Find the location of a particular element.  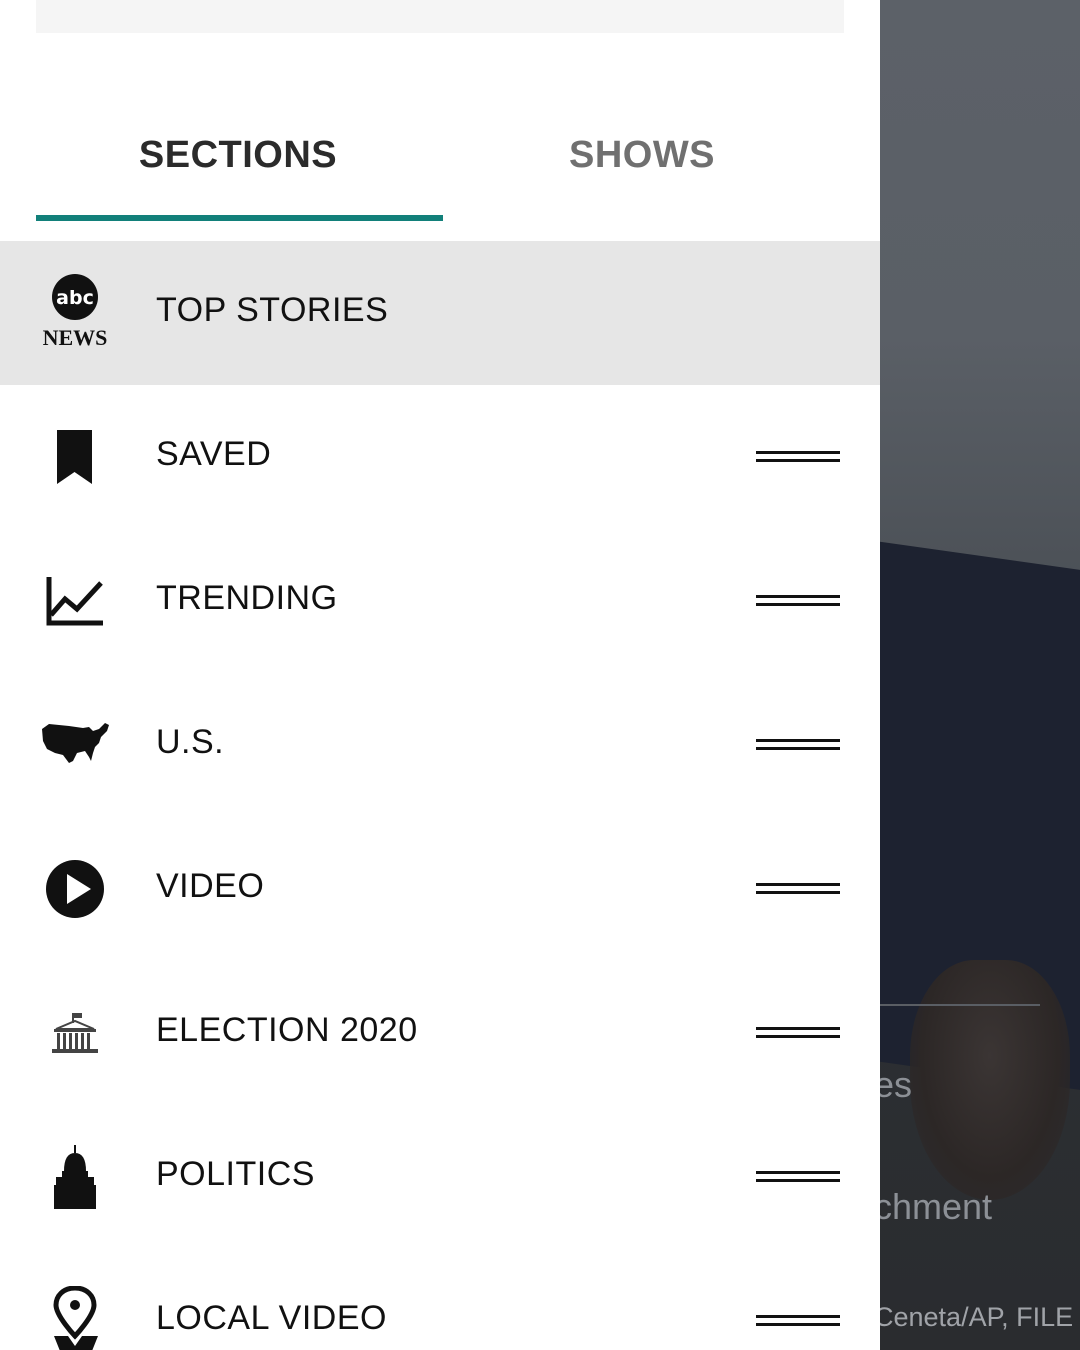

play-icon is located at coordinates (75, 889).